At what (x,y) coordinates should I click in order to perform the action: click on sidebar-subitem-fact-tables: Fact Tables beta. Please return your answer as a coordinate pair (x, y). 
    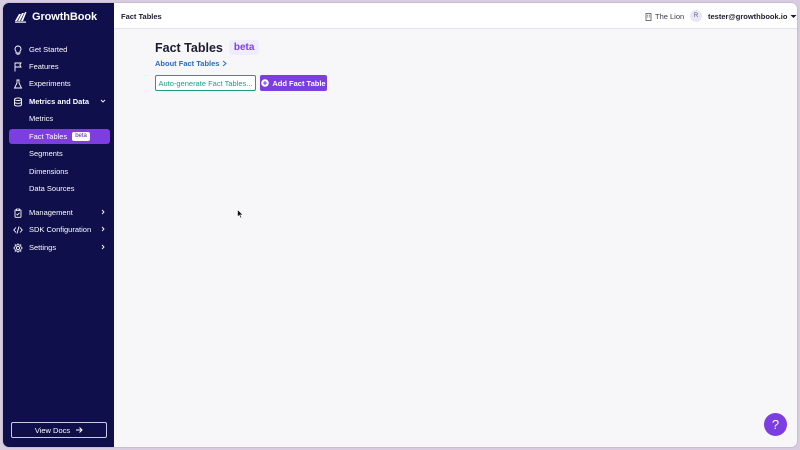
    Looking at the image, I should click on (59, 136).